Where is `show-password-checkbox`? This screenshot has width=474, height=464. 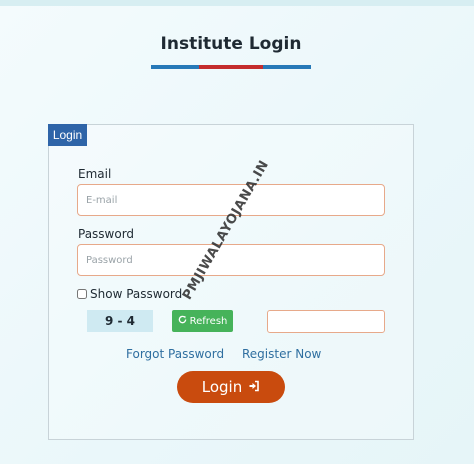 show-password-checkbox is located at coordinates (82, 294).